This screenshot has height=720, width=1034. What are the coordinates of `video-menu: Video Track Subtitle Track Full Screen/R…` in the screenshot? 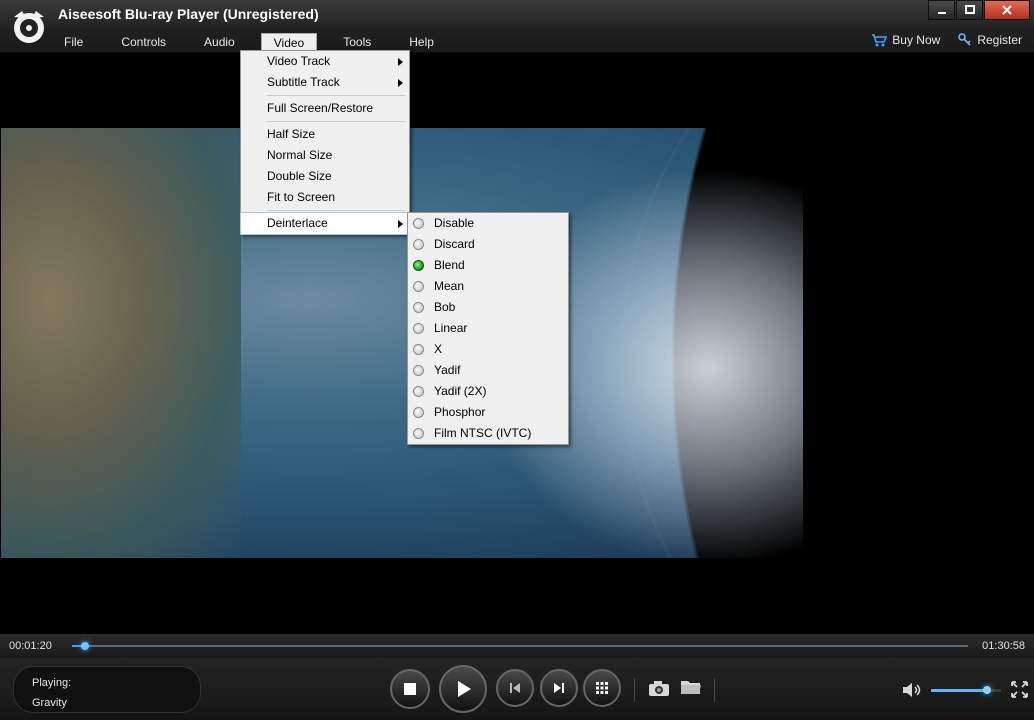 It's located at (325, 142).